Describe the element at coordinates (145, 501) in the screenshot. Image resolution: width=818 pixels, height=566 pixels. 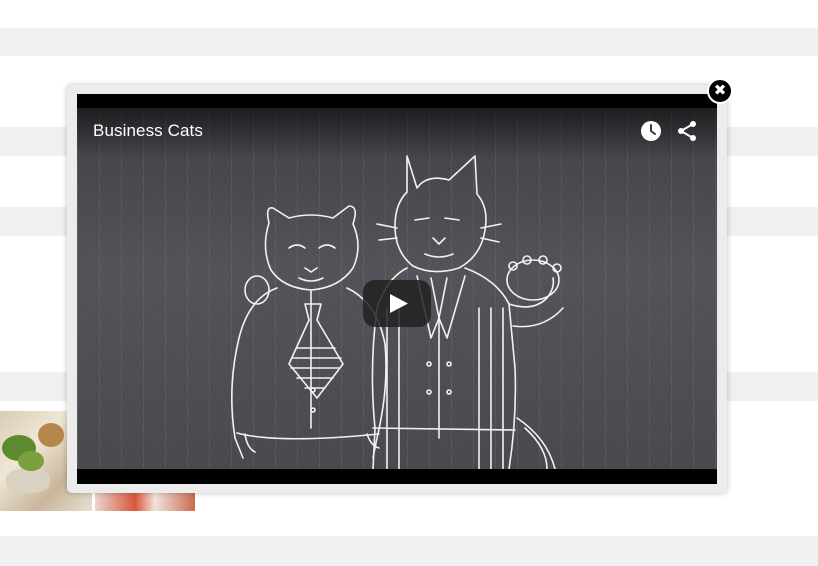
I see `vegetable-thumbnail` at that location.